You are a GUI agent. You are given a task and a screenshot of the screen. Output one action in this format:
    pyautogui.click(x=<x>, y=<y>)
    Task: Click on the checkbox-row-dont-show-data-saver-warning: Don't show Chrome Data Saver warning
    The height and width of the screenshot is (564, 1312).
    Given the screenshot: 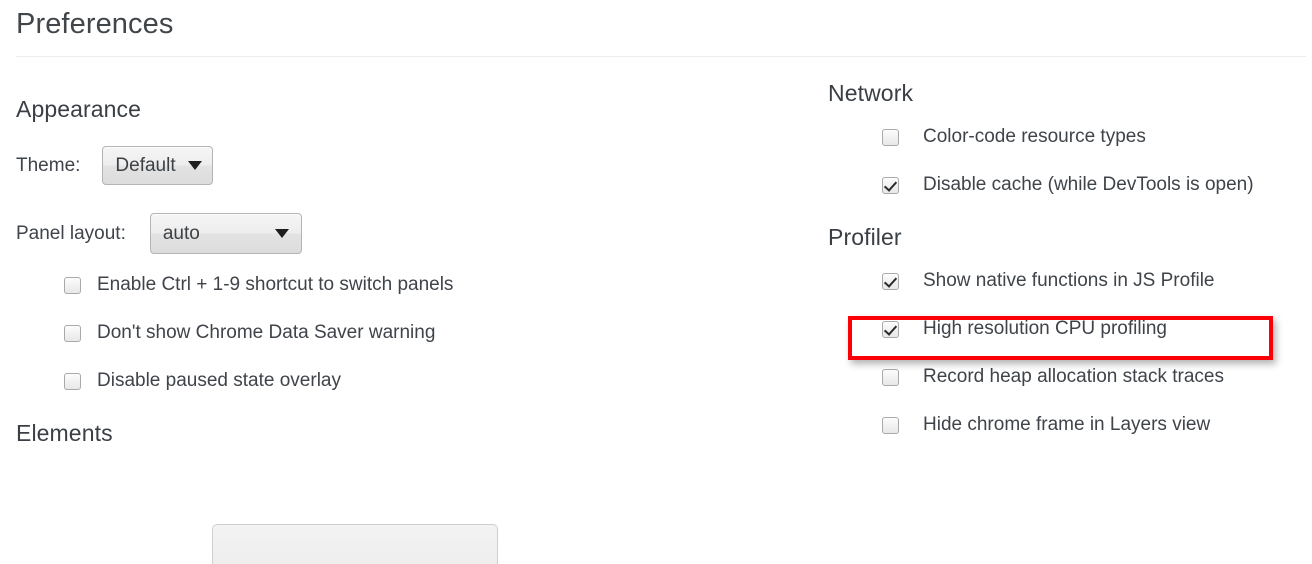 What is the action you would take?
    pyautogui.click(x=406, y=333)
    